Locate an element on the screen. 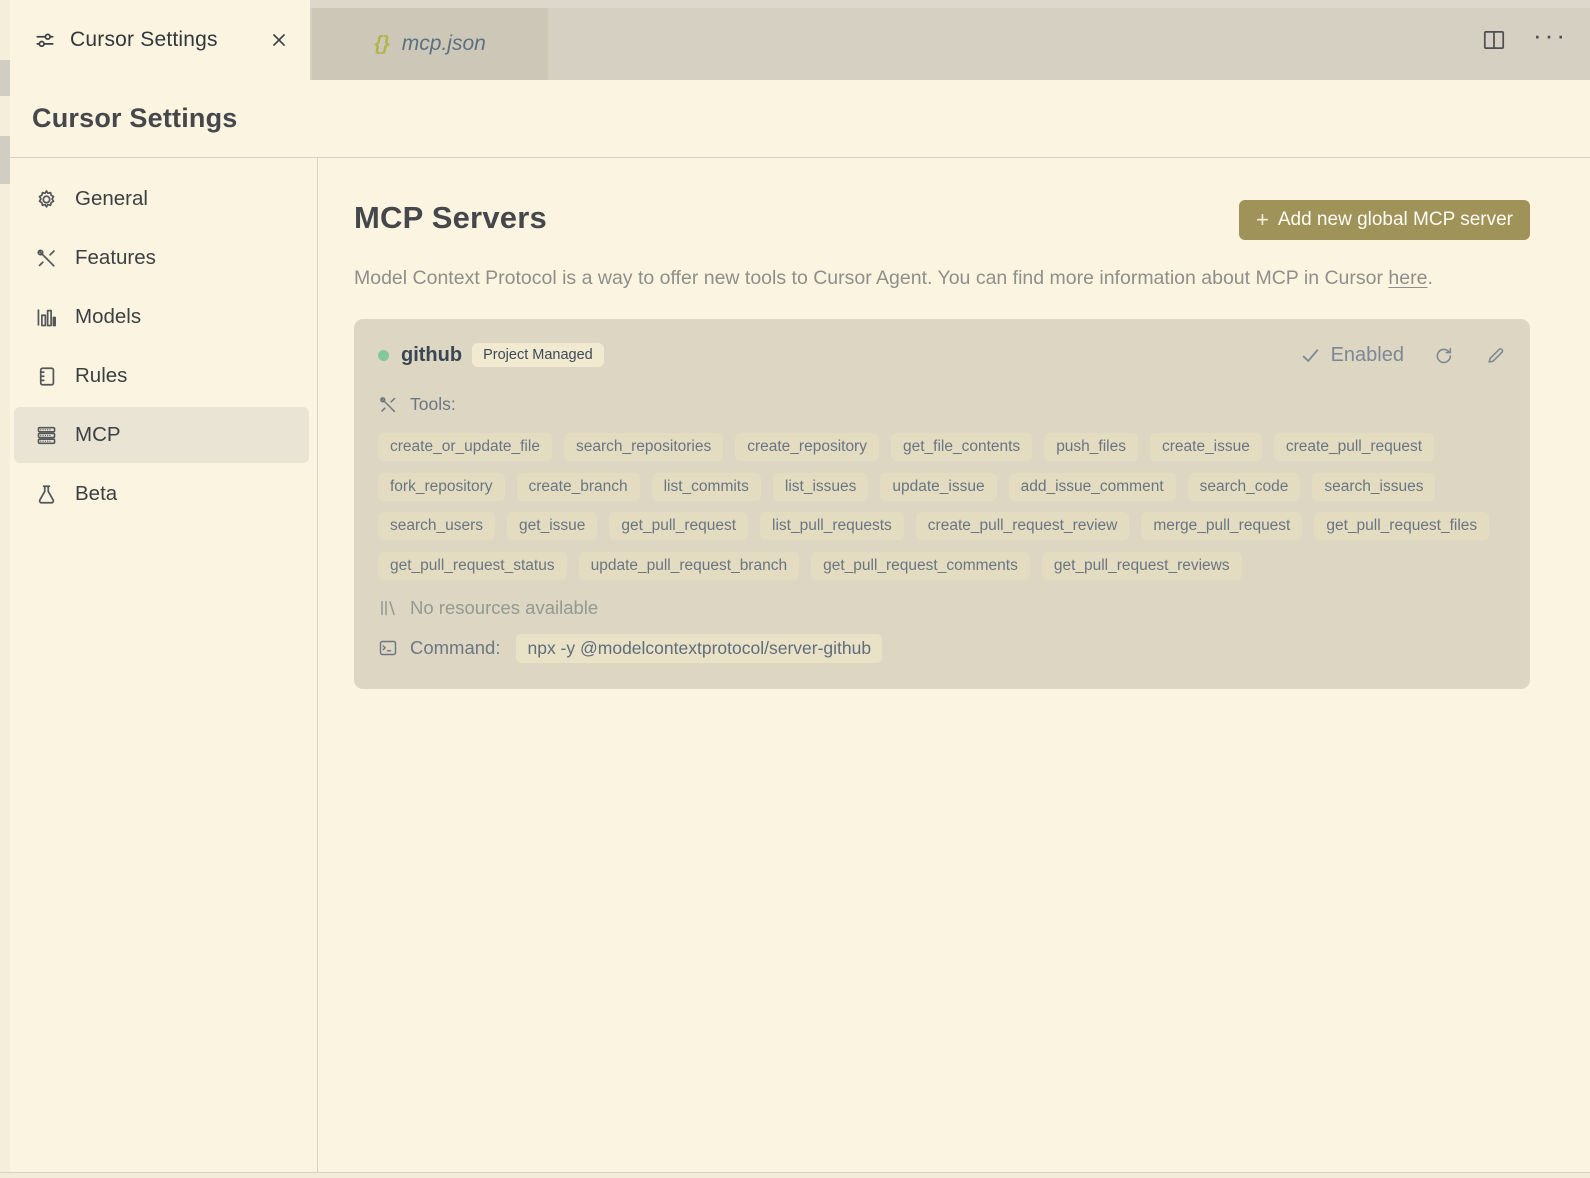 This screenshot has height=1178, width=1590. sidebar-item-label: Rules is located at coordinates (101, 375).